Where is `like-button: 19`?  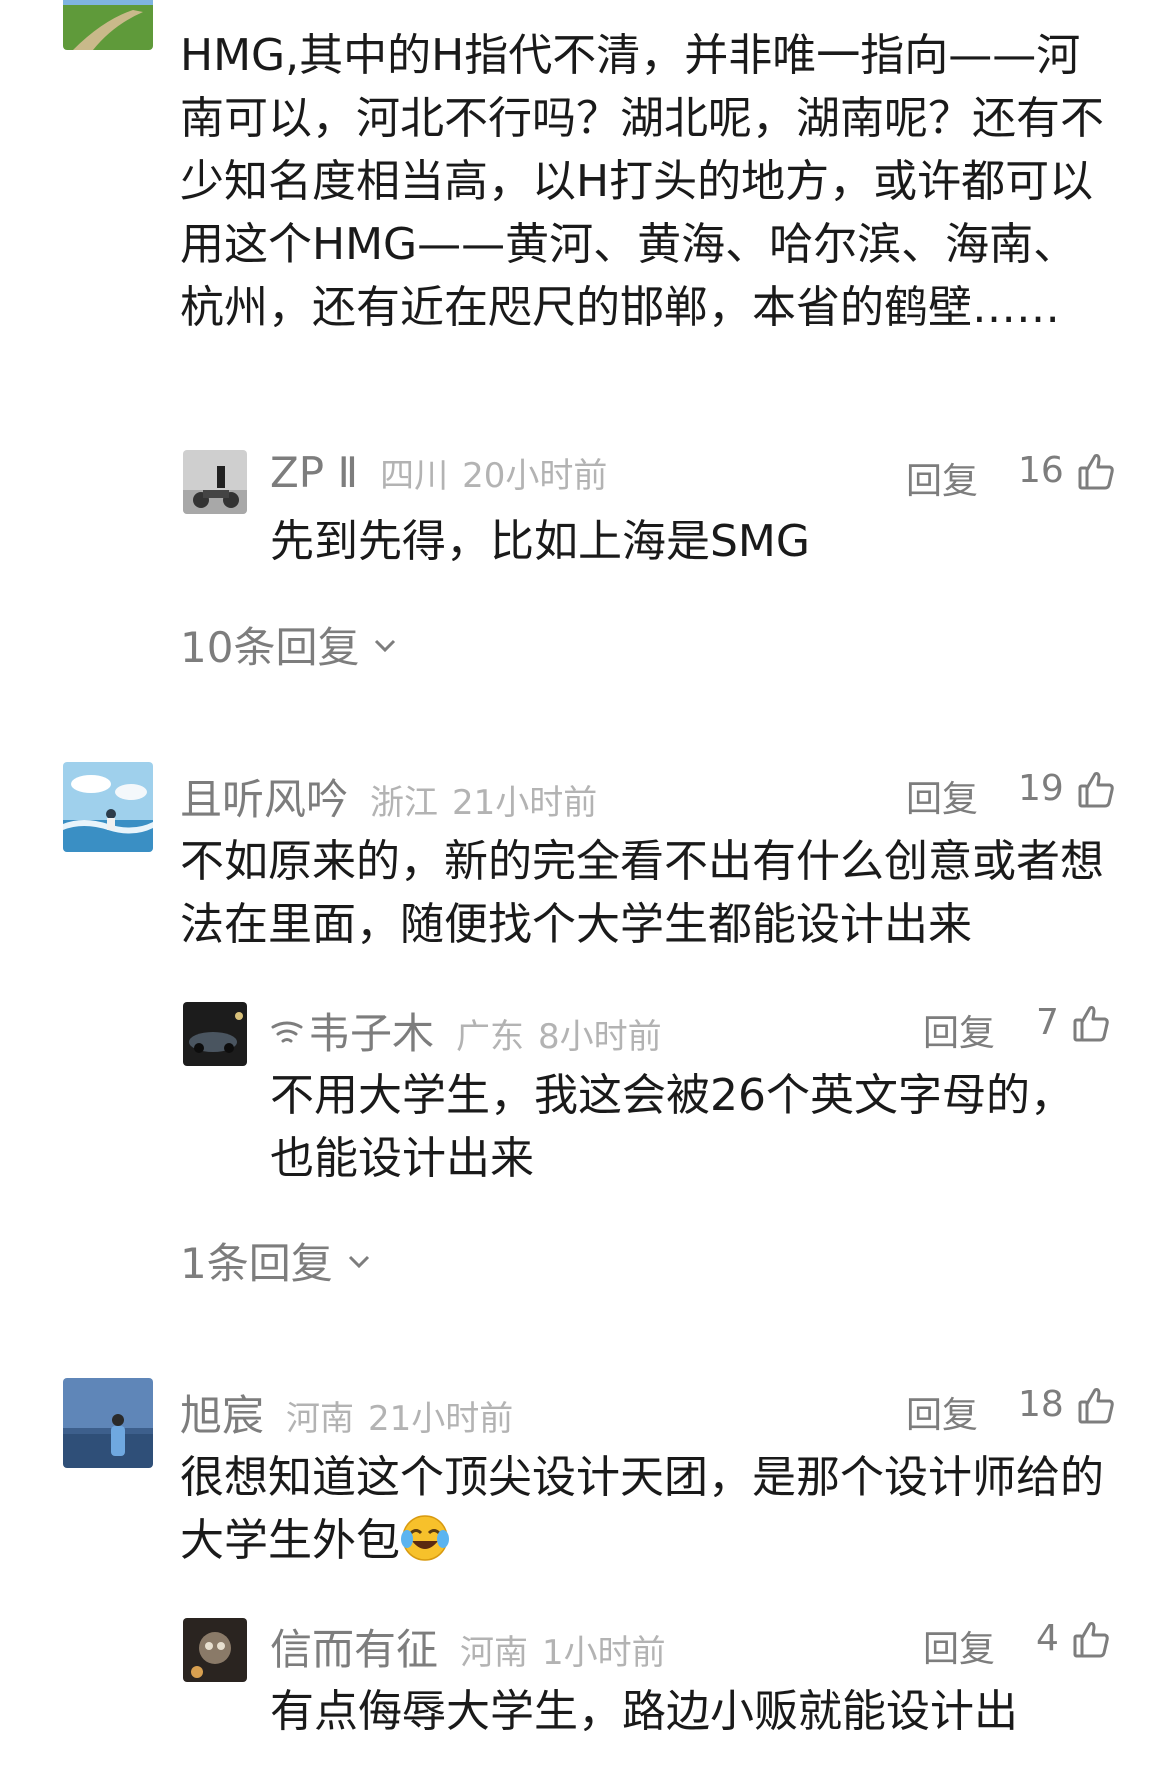
like-button: 19 is located at coordinates (1066, 788).